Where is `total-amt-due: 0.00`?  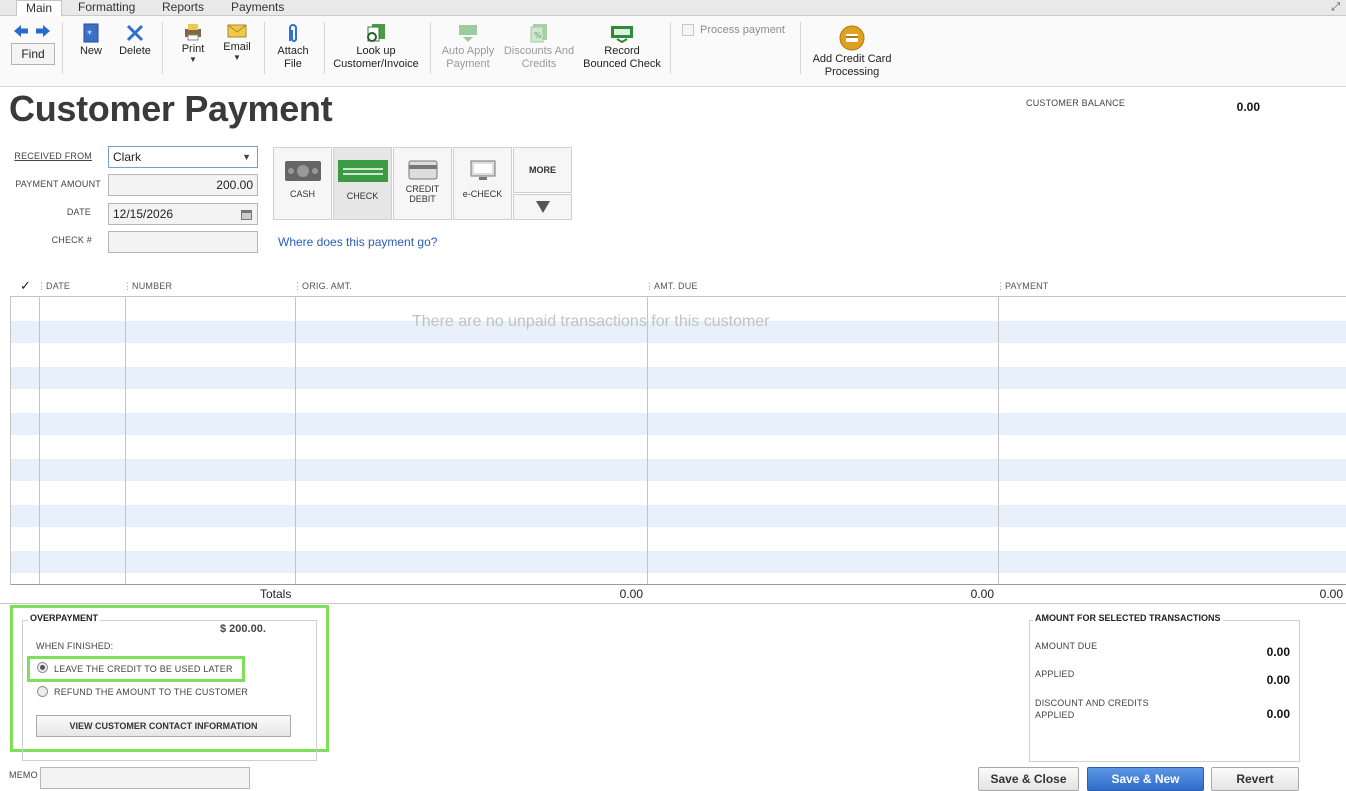 total-amt-due: 0.00 is located at coordinates (982, 594).